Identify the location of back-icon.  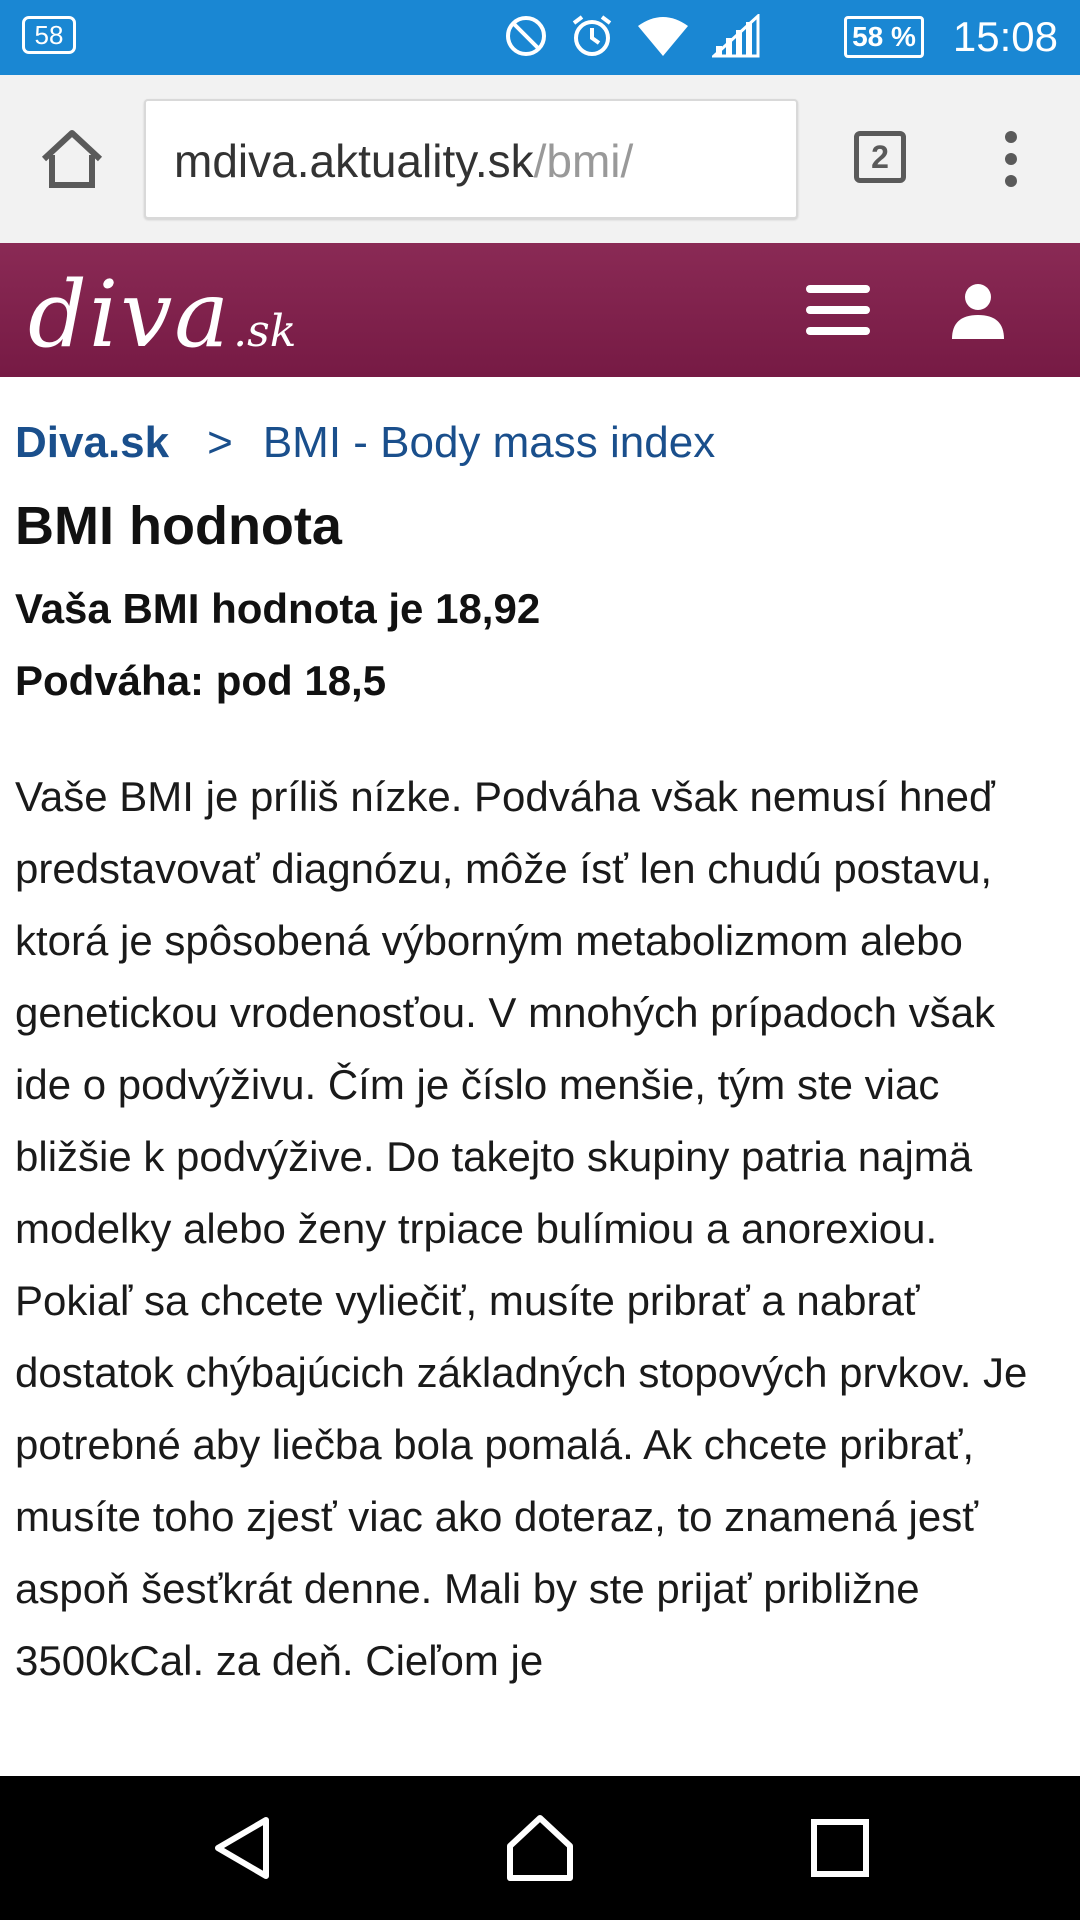
(242, 1848).